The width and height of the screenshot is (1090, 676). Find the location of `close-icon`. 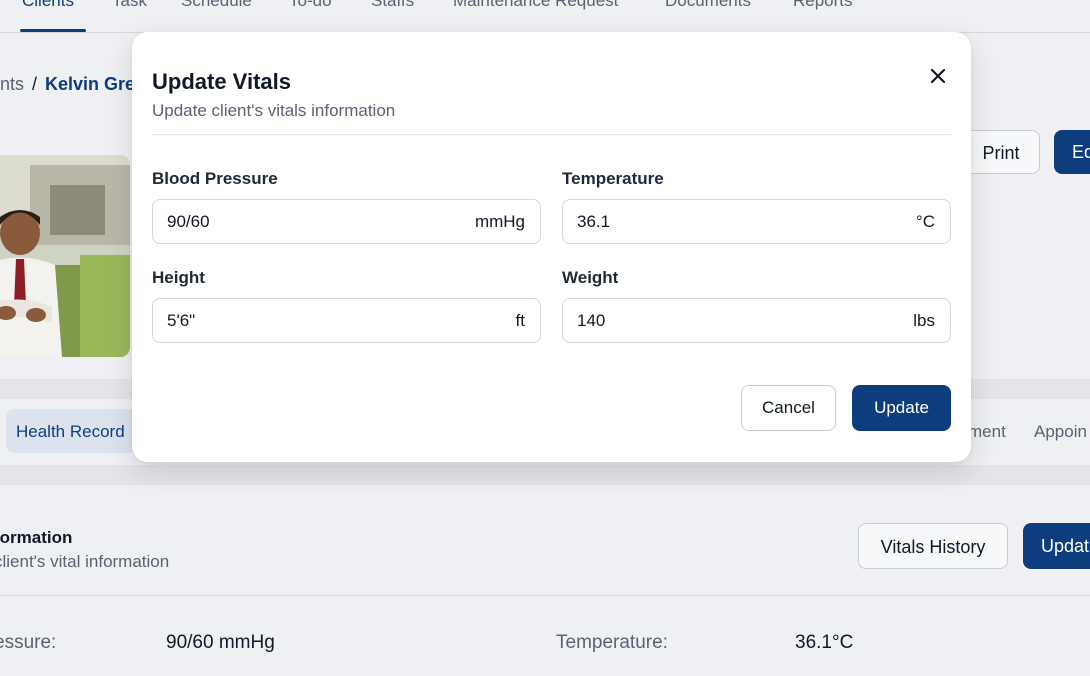

close-icon is located at coordinates (938, 76).